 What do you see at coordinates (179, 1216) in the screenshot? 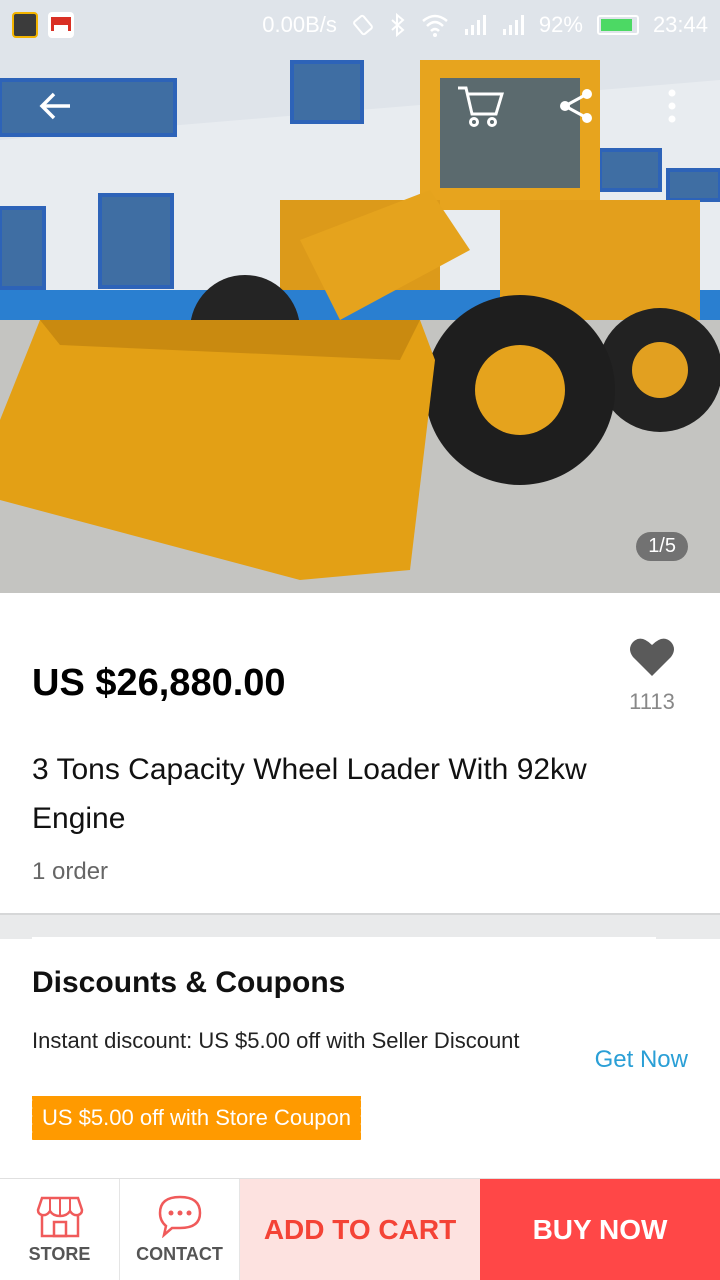
I see `chat-icon` at bounding box center [179, 1216].